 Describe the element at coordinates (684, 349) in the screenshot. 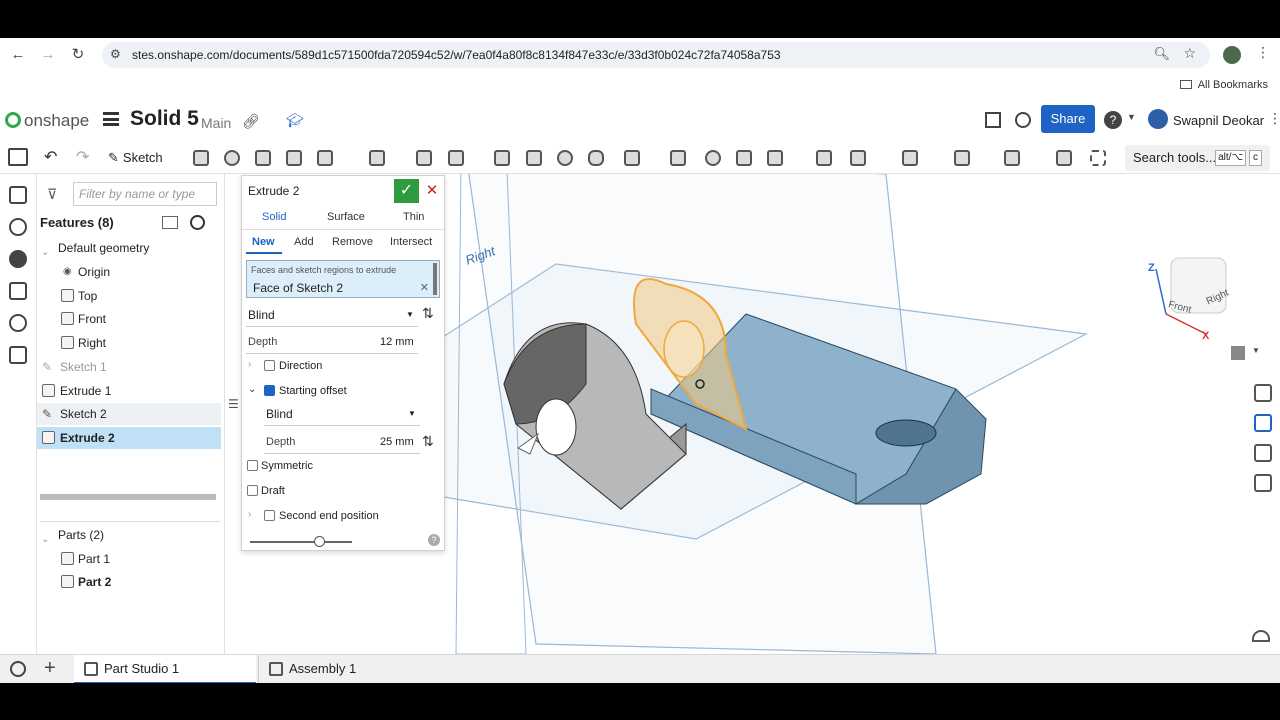

I see `sketch-circle` at that location.